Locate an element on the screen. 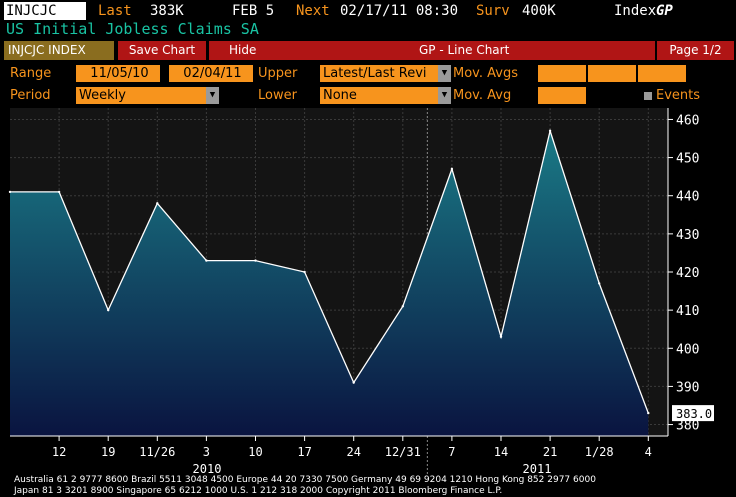  index-label: Index is located at coordinates (635, 11).